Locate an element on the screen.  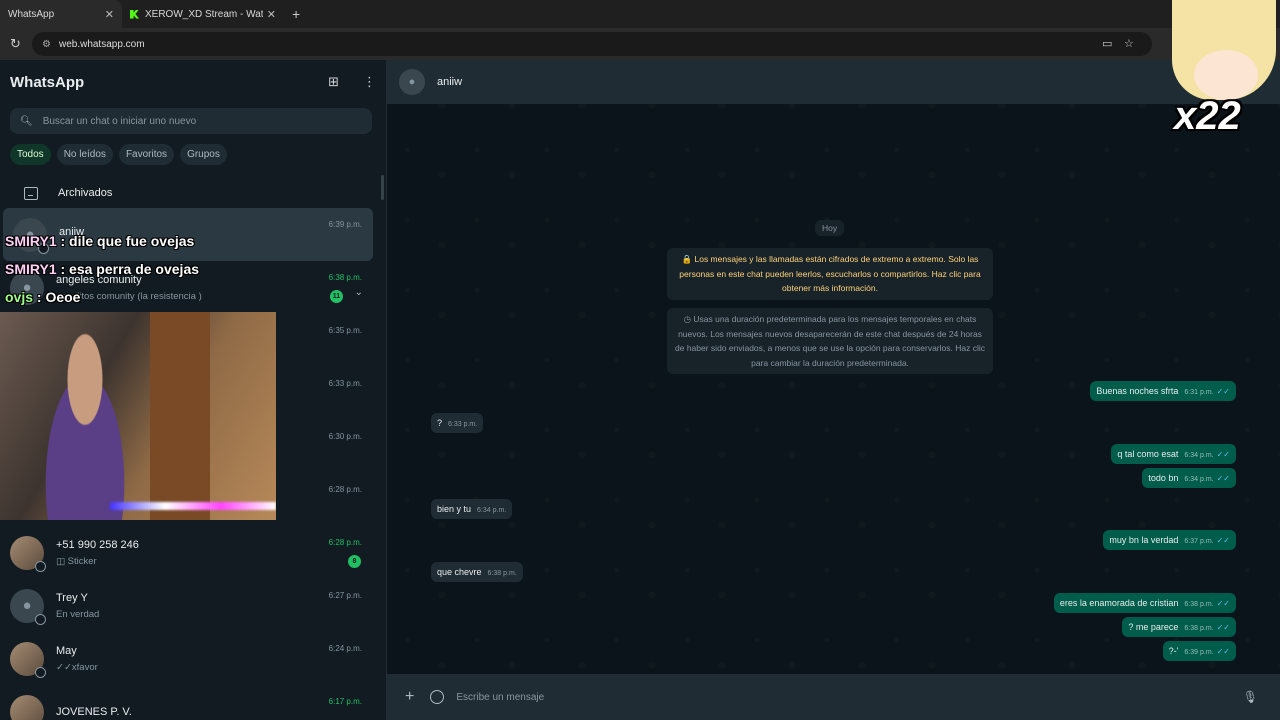
stream-chat-text: : Oeoe is located at coordinates (57, 297).